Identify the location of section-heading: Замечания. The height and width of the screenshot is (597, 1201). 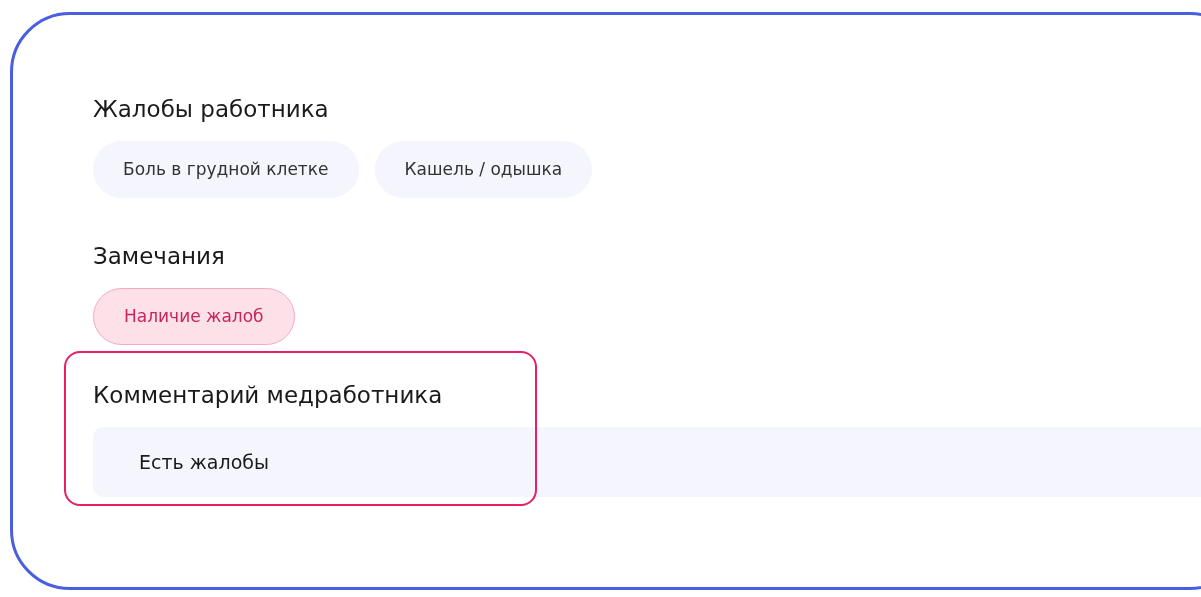
(159, 256).